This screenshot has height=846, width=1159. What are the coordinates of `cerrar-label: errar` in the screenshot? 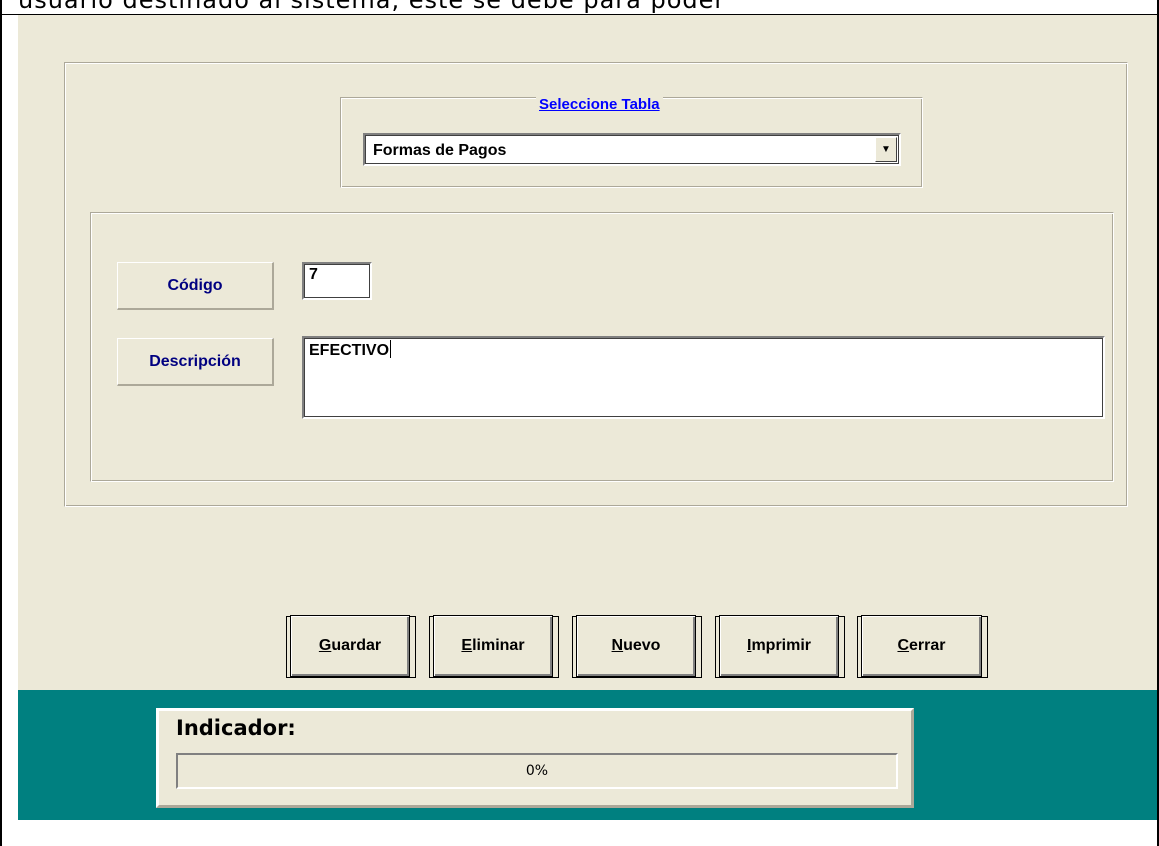 It's located at (927, 645).